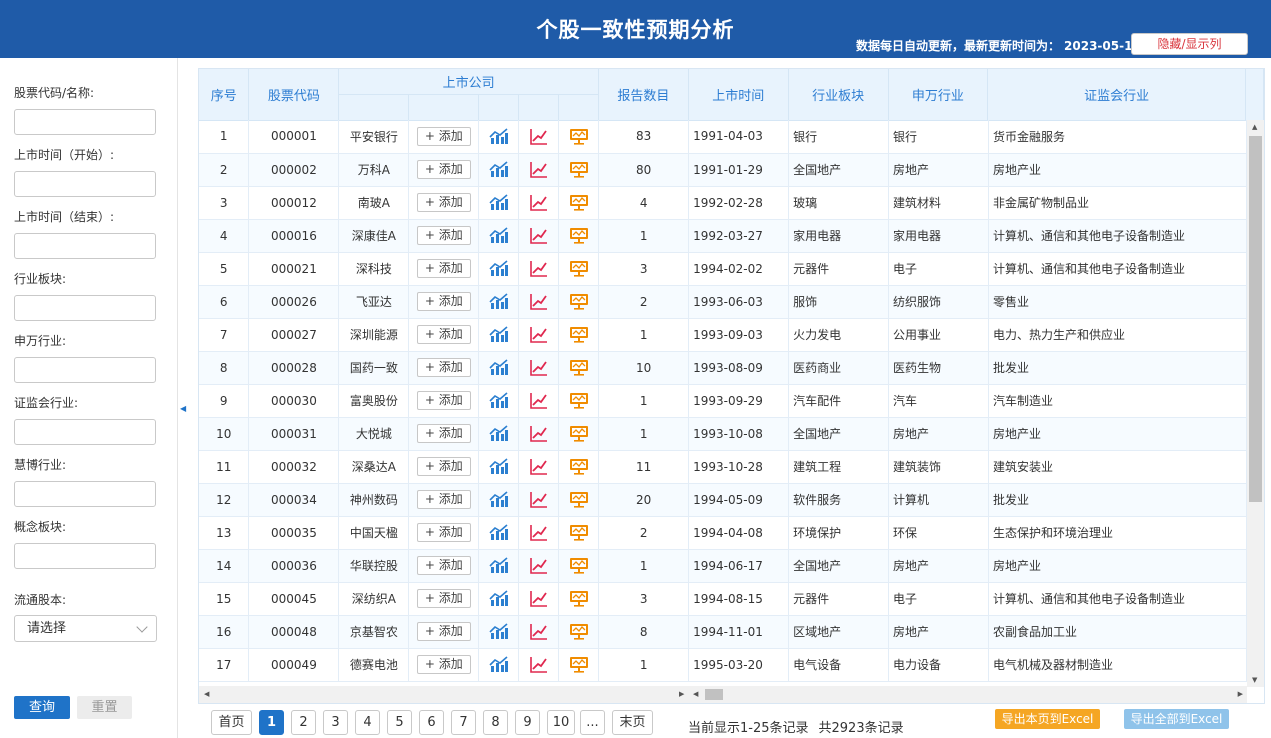  What do you see at coordinates (723, 500) in the screenshot?
I see `table-row: 12 000034 神州数码 + 添加 20 1994-05-09 软件服务 计算机 批发业` at bounding box center [723, 500].